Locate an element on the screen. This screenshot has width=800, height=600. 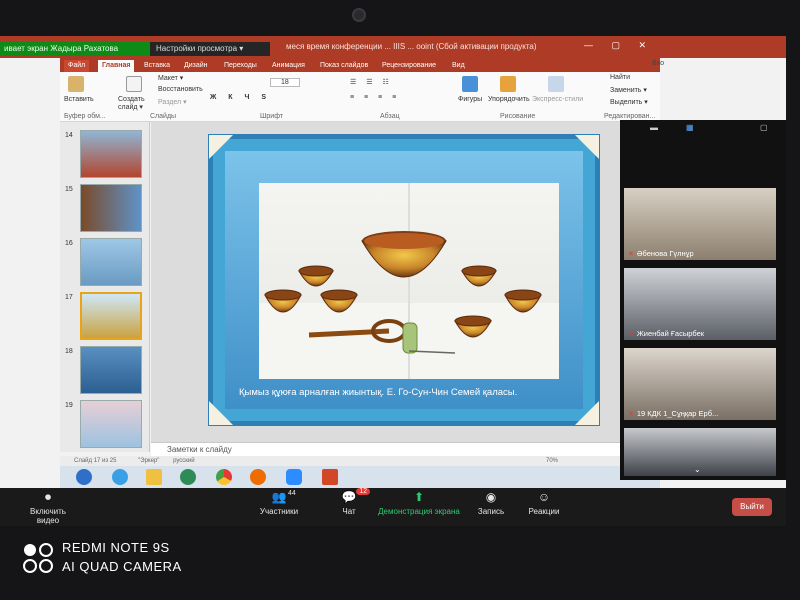
chat-unread-badge: 12 is located at coordinates (363, 491).